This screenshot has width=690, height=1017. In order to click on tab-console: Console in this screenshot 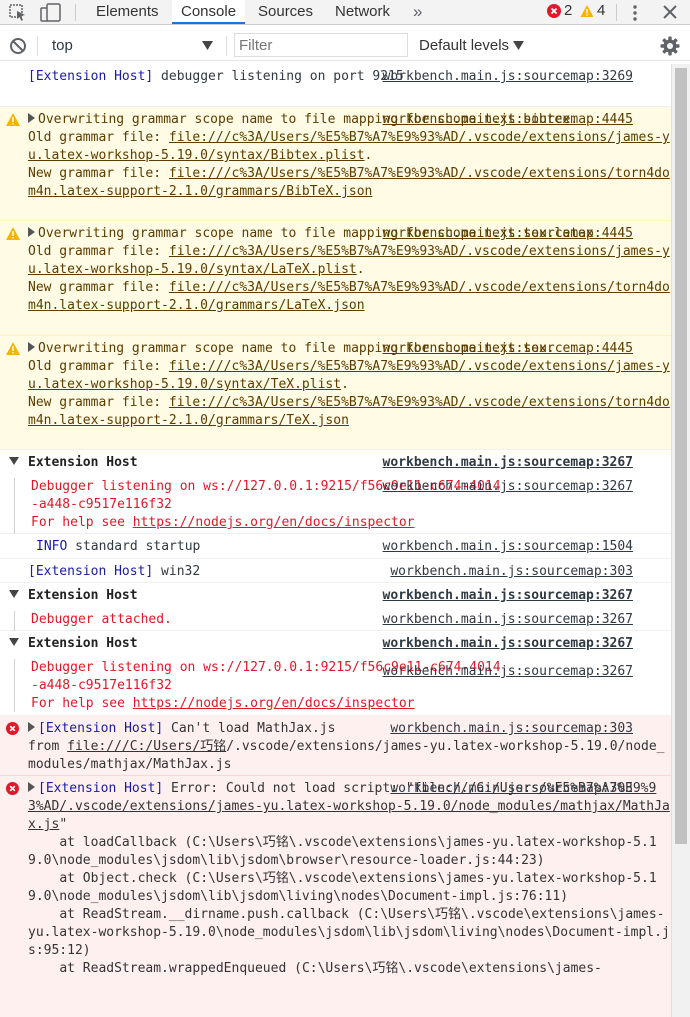, I will do `click(209, 12)`.